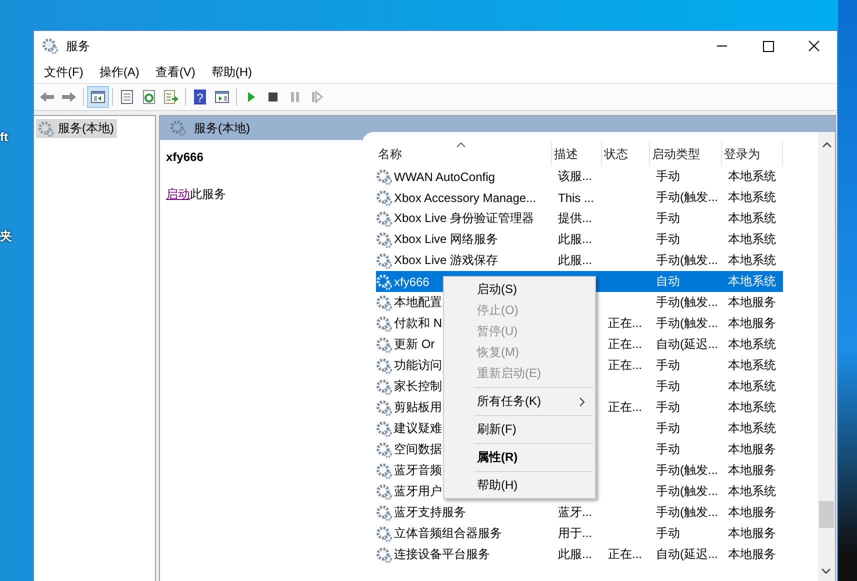 The width and height of the screenshot is (857, 581). Describe the element at coordinates (409, 491) in the screenshot. I see `name-cell: 蓝牙用户` at that location.